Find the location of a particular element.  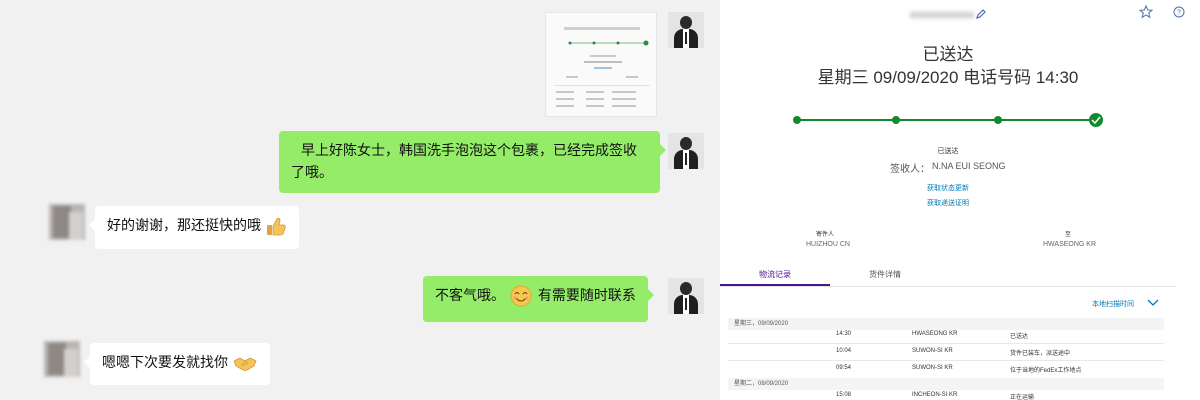

tab-shipment-facts: 货件详情 is located at coordinates (885, 275).